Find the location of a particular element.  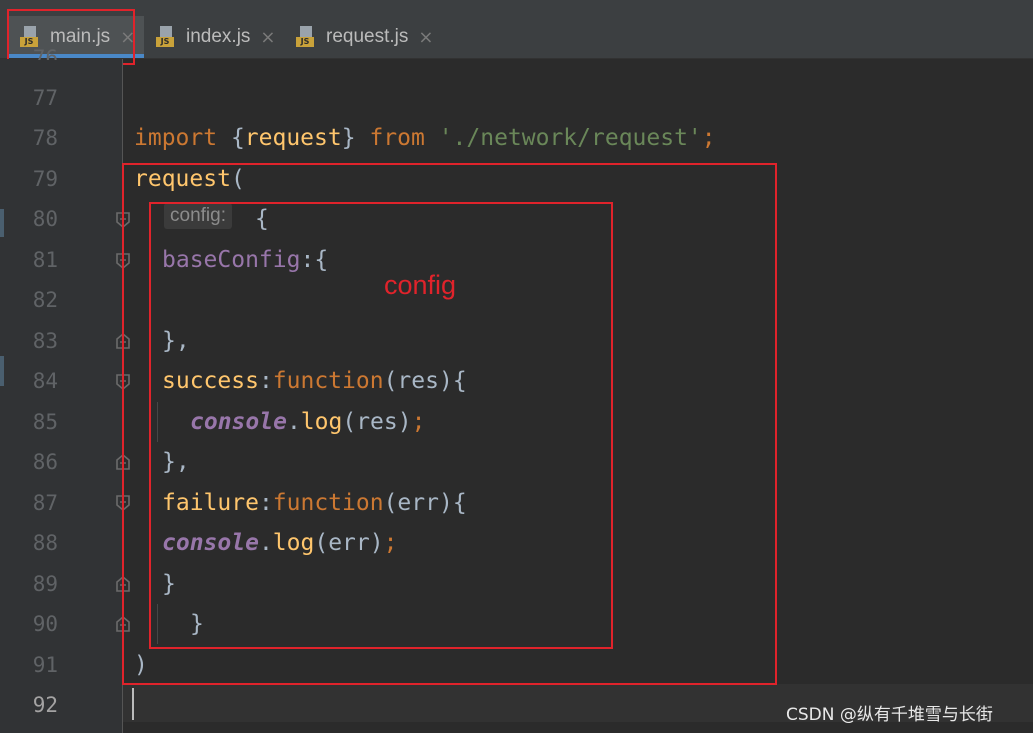

line-number: 79 is located at coordinates (45, 179).